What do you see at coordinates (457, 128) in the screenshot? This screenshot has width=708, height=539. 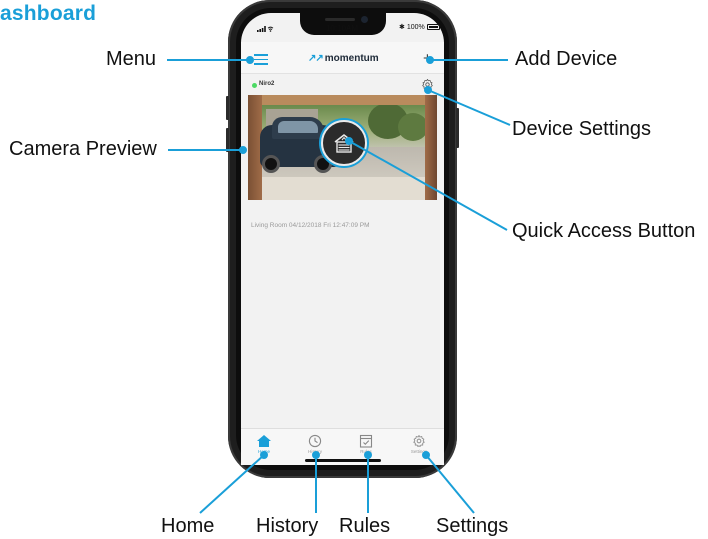 I see `power-button` at bounding box center [457, 128].